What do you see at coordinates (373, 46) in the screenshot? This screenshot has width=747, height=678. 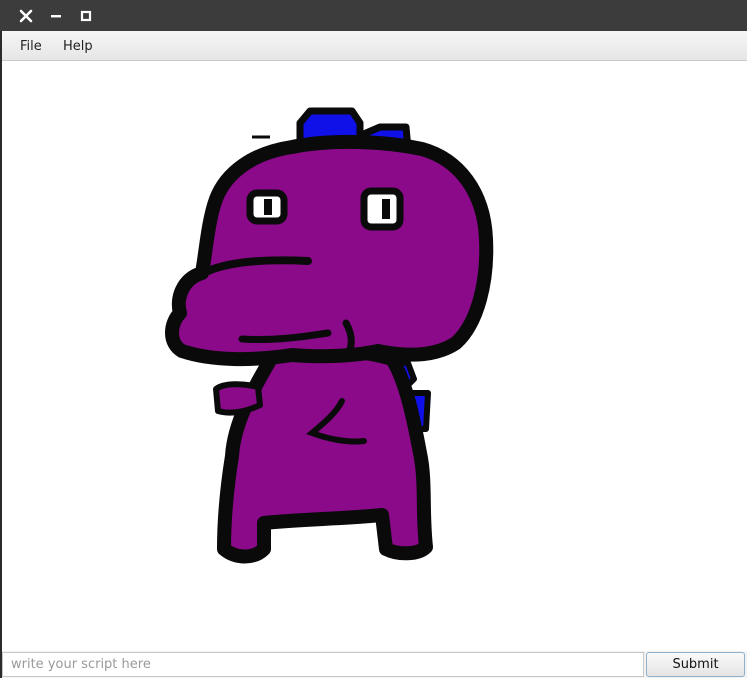 I see `menu-bar: File Help` at bounding box center [373, 46].